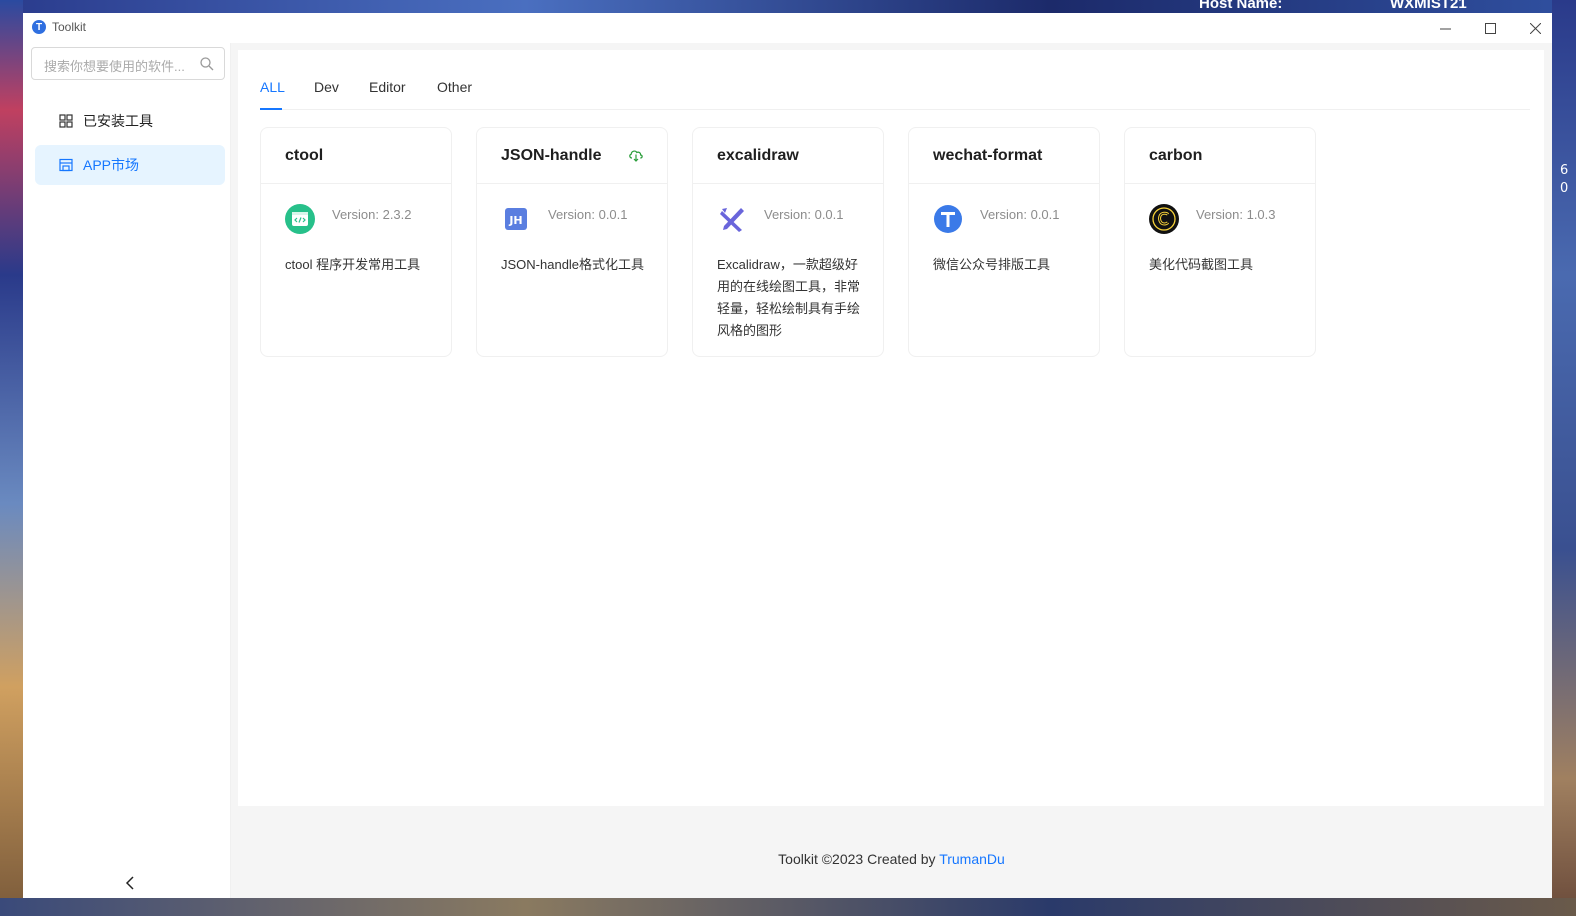 The image size is (1576, 916). Describe the element at coordinates (387, 94) in the screenshot. I see `tab-editor: Editor` at that location.